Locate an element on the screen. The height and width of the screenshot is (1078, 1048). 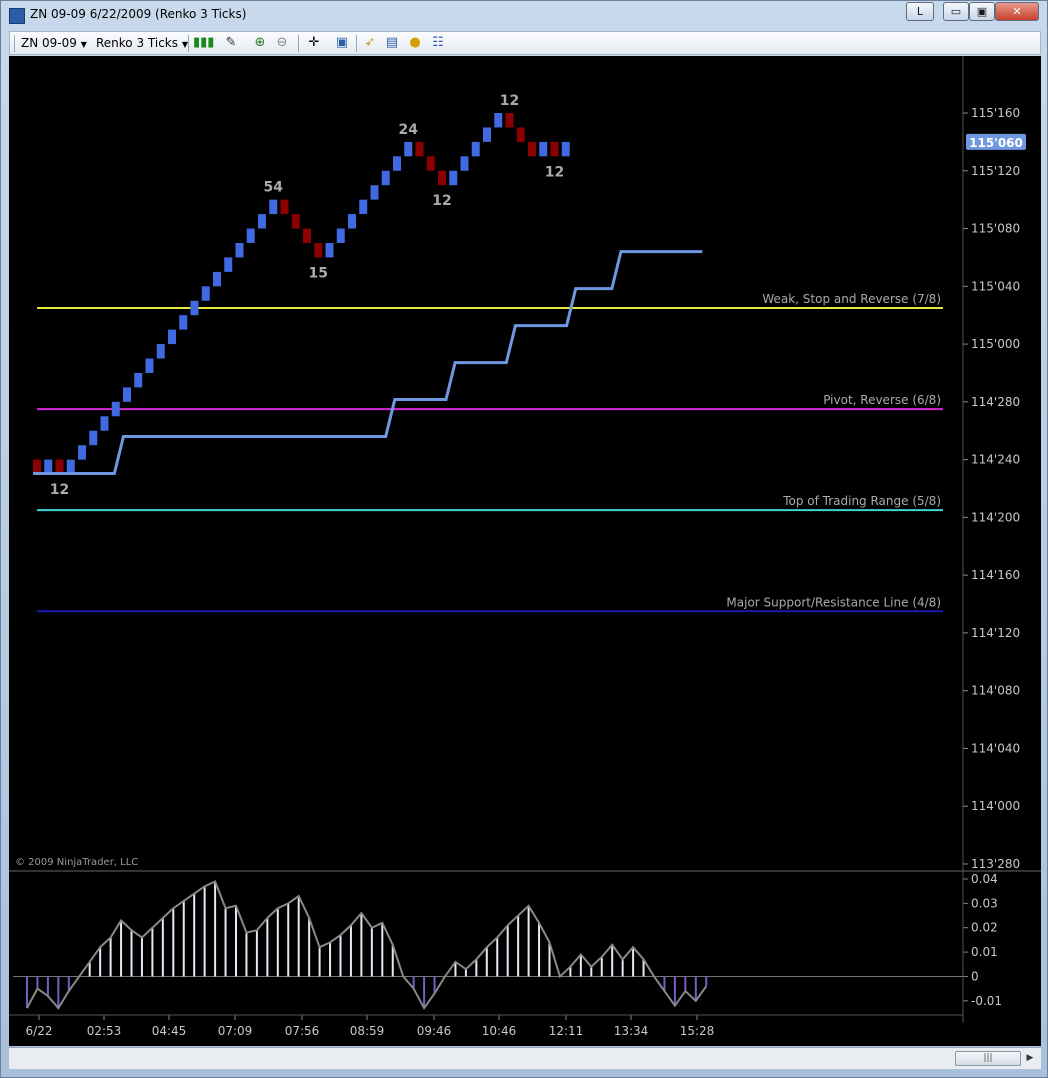
scrollbar-thumb: ||| is located at coordinates (988, 1058).